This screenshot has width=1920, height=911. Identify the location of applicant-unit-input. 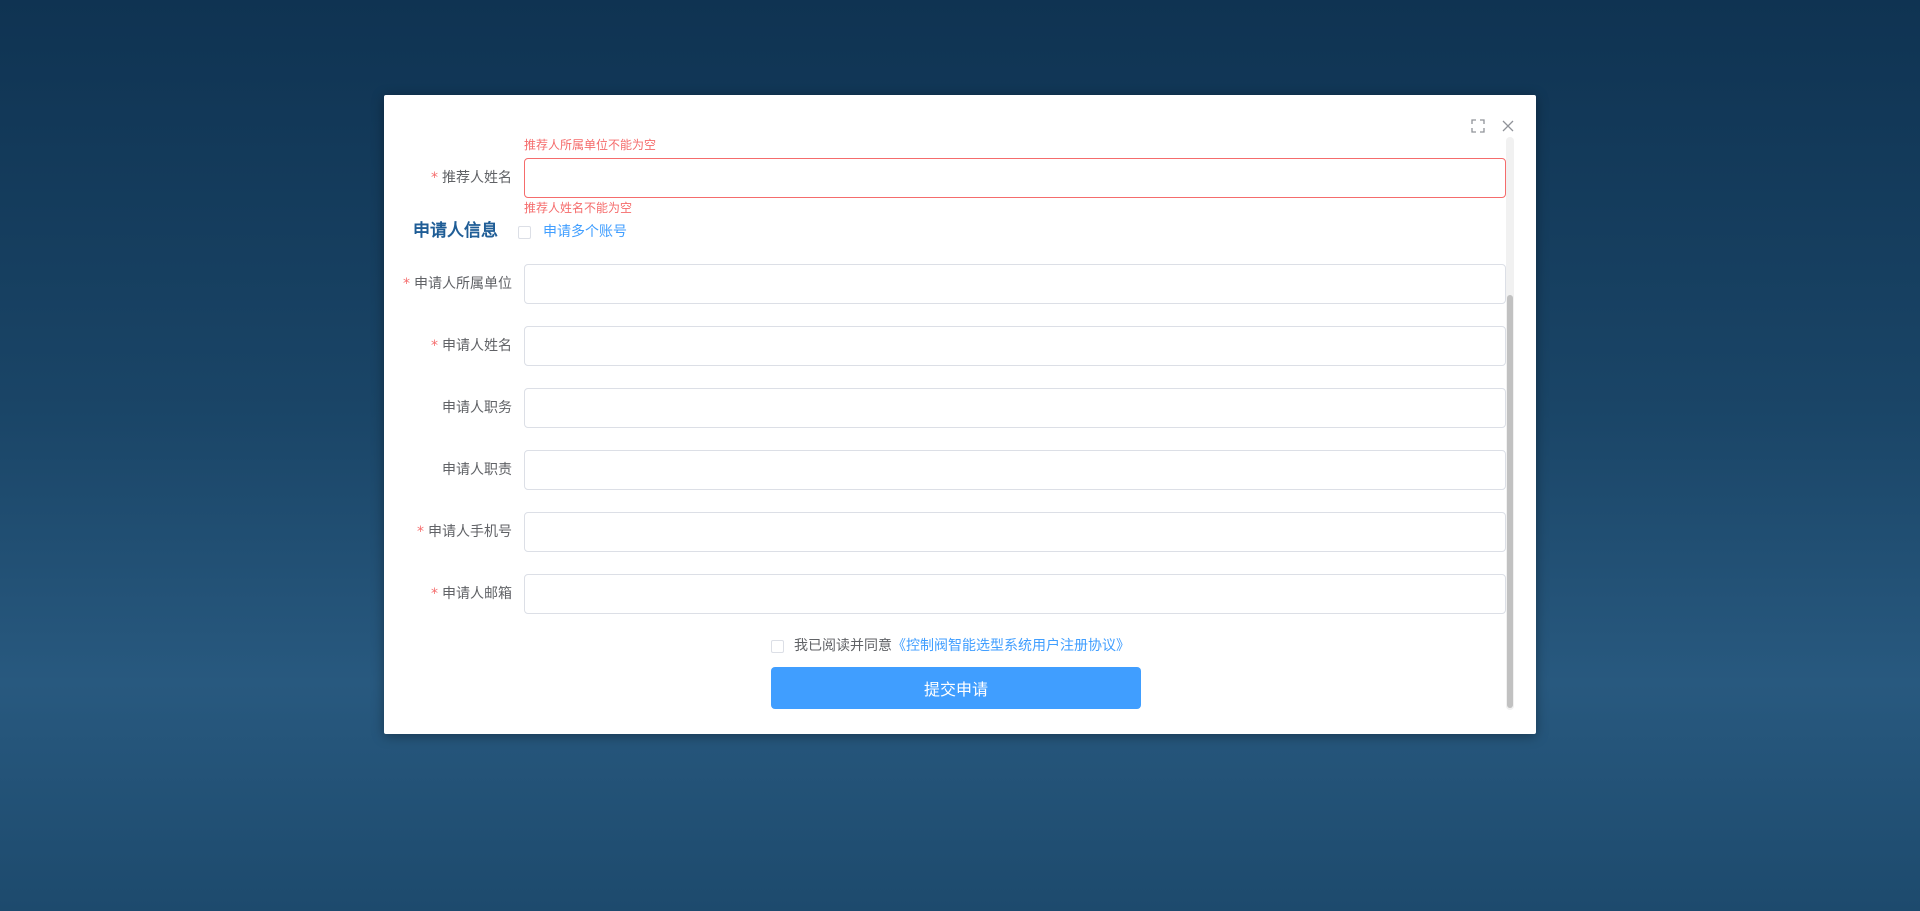
(1015, 284).